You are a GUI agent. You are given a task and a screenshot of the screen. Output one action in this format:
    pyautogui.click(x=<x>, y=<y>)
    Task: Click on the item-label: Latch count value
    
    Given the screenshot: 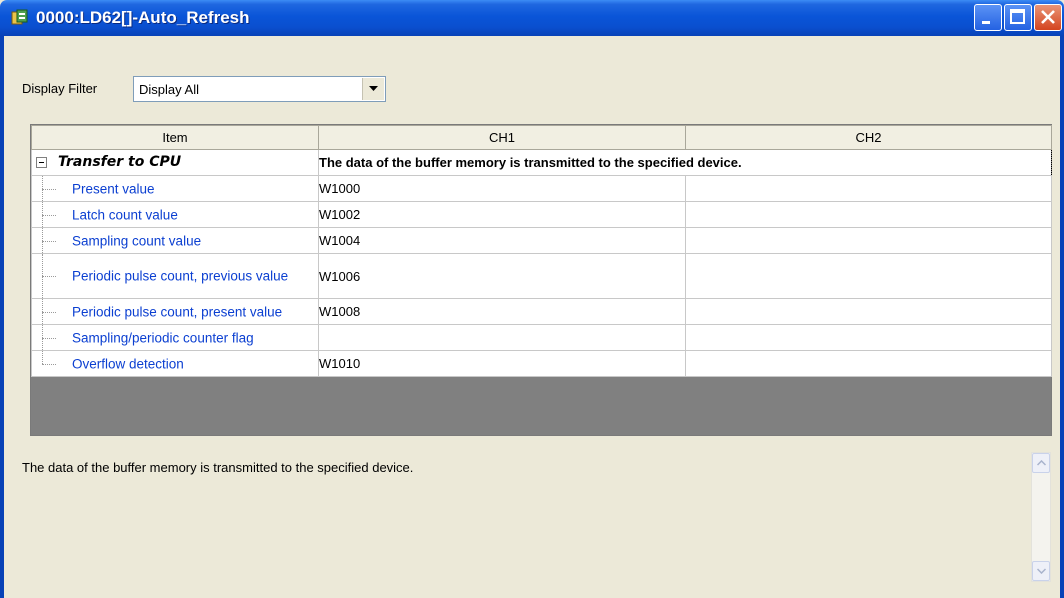 What is the action you would take?
    pyautogui.click(x=125, y=214)
    